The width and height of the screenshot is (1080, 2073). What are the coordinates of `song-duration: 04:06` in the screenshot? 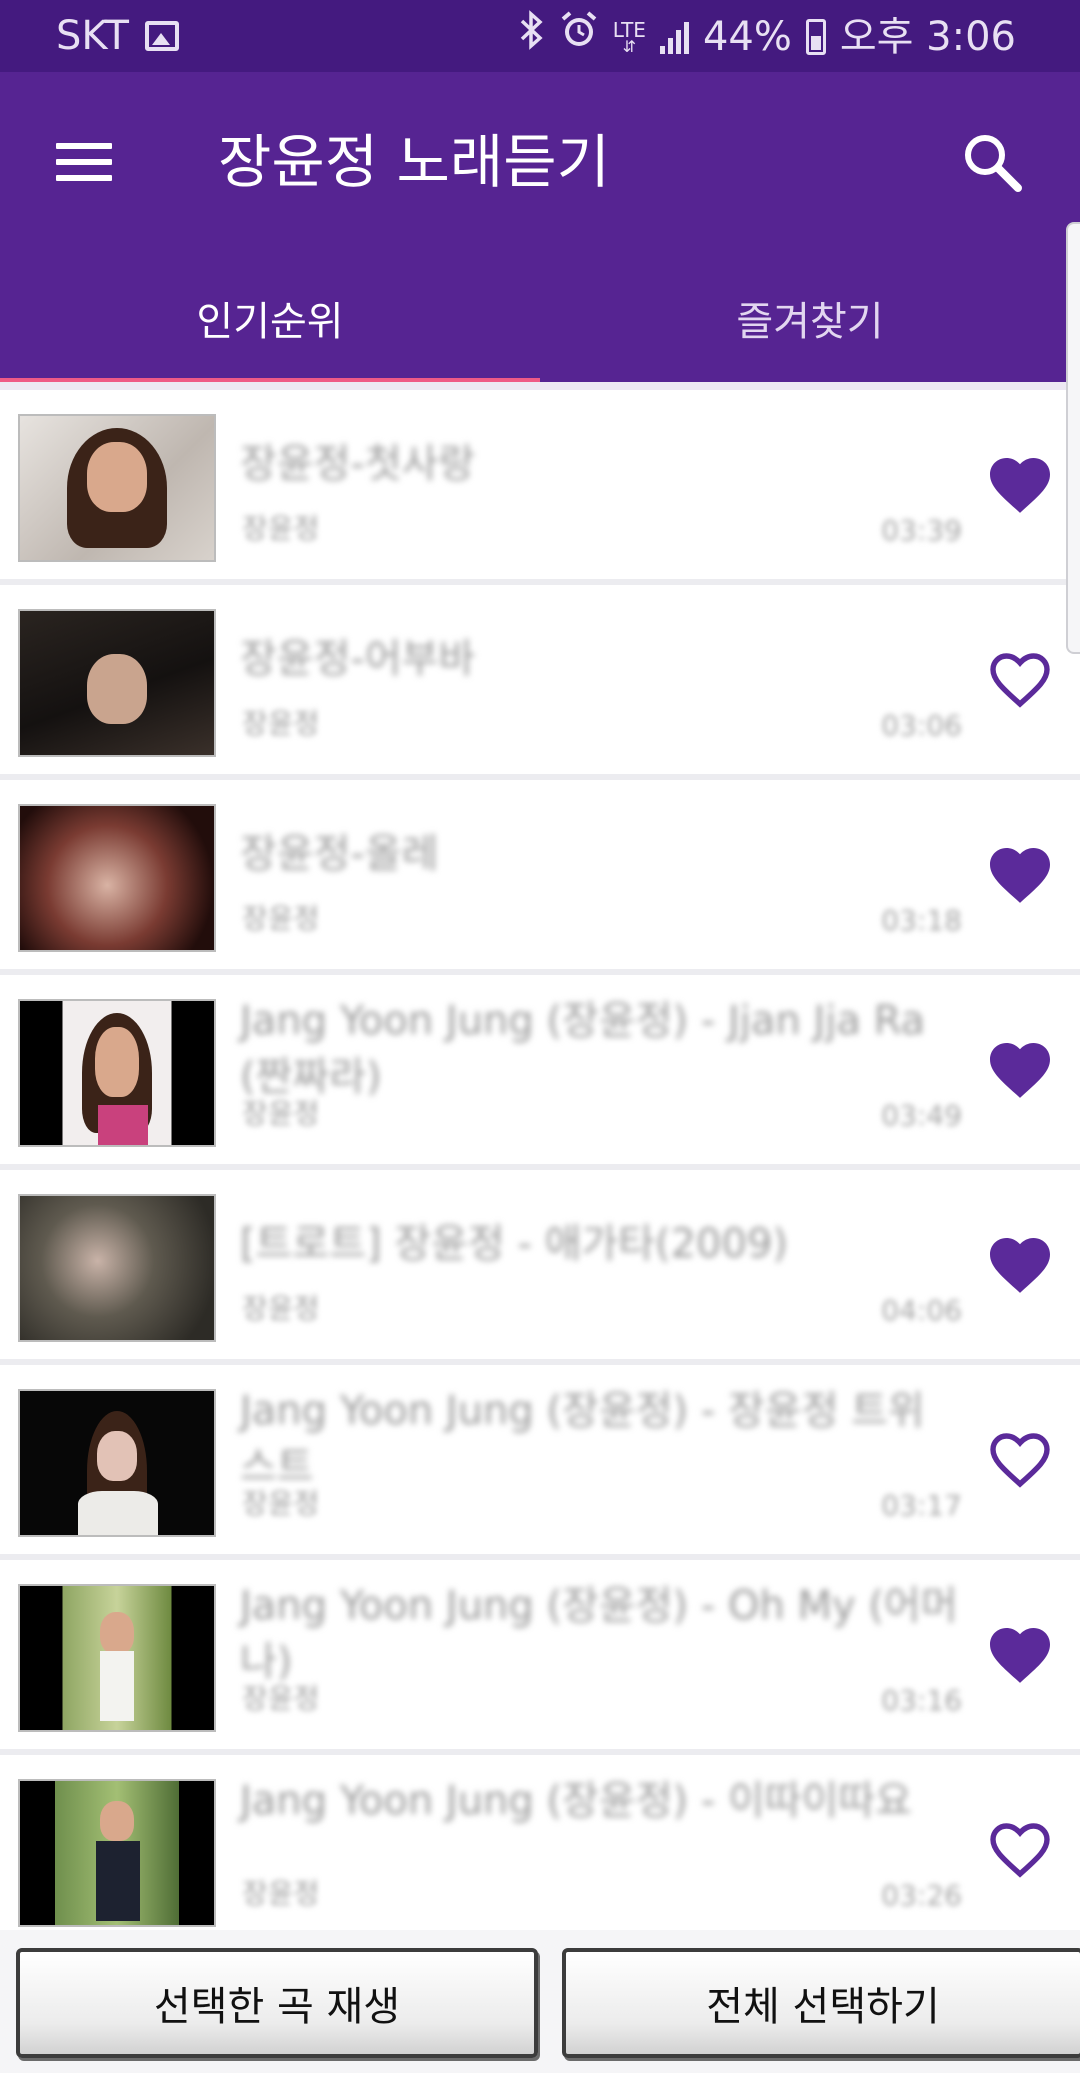 It's located at (921, 1310).